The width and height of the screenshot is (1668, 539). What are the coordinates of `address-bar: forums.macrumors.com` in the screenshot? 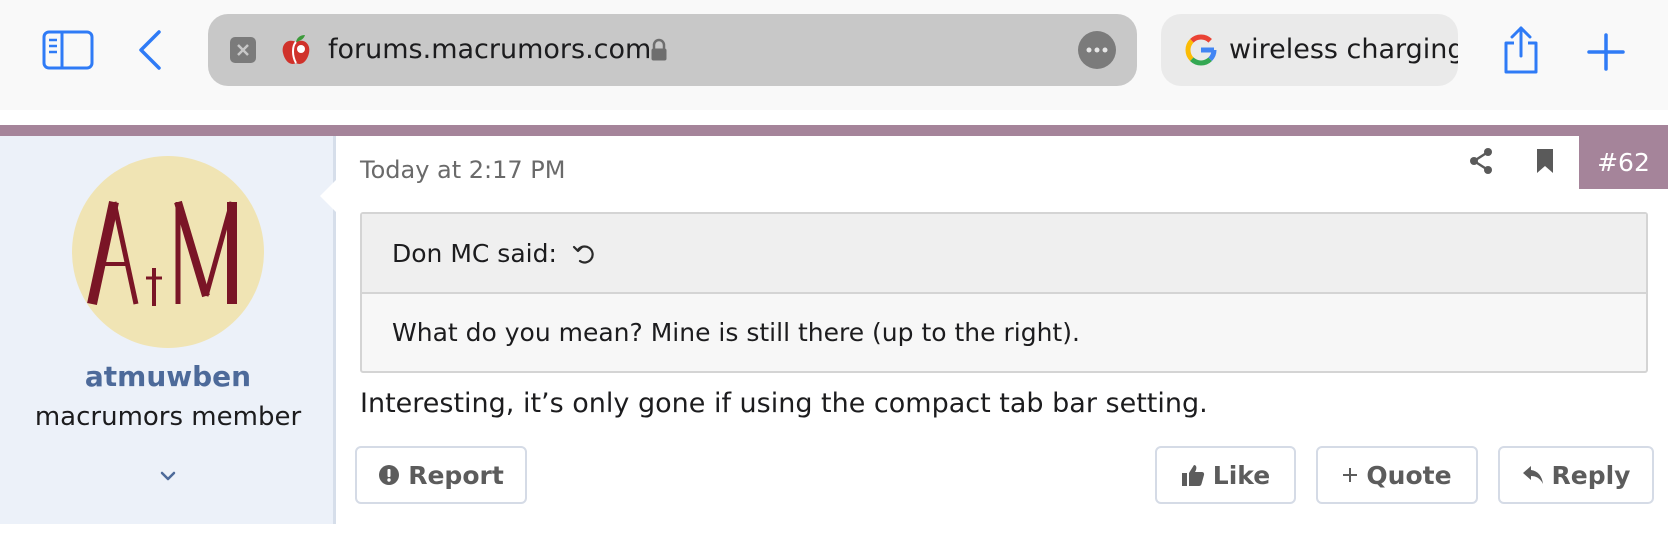 It's located at (672, 50).